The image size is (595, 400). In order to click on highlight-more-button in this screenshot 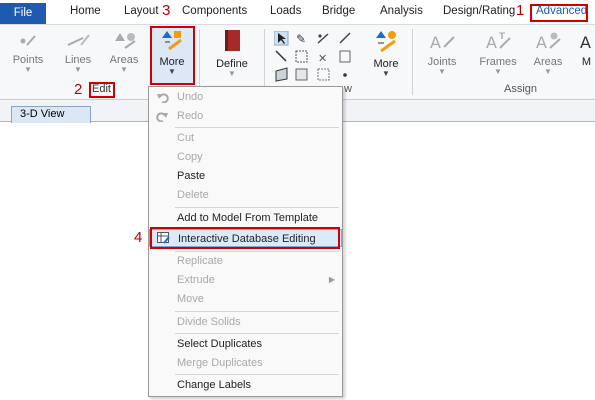, I will do `click(172, 55)`.